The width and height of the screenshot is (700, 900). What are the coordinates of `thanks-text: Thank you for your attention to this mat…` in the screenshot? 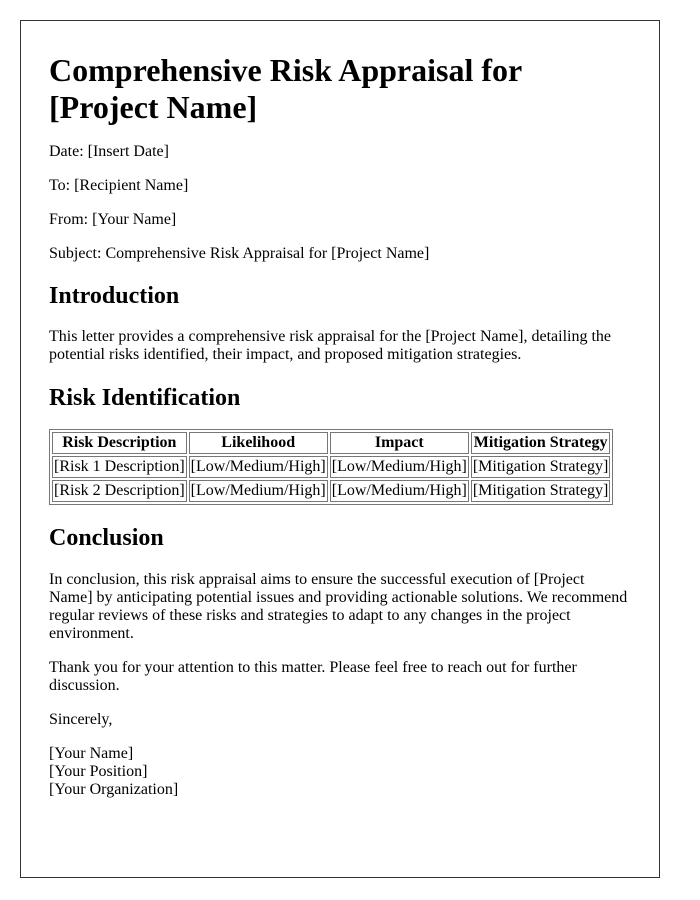 It's located at (313, 676).